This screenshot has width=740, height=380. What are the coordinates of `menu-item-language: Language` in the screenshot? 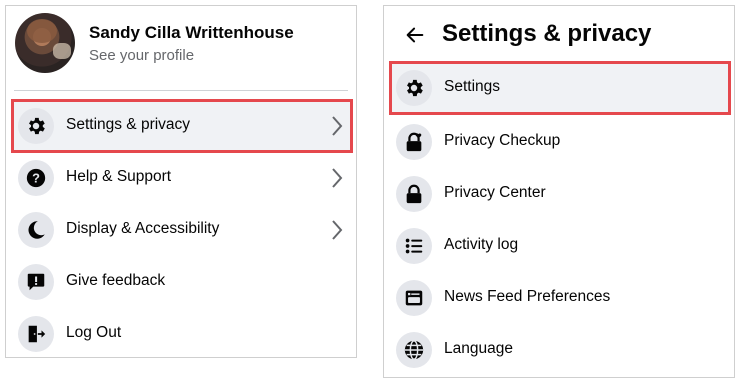 It's located at (560, 350).